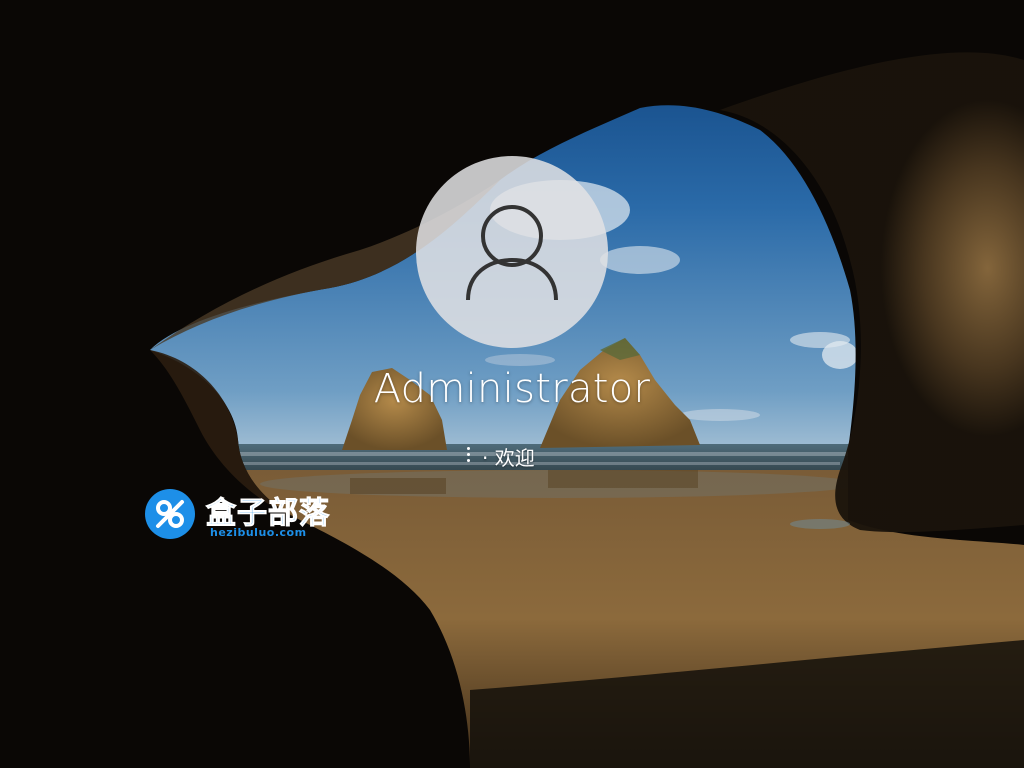  I want to click on user-name: Administrator, so click(512, 389).